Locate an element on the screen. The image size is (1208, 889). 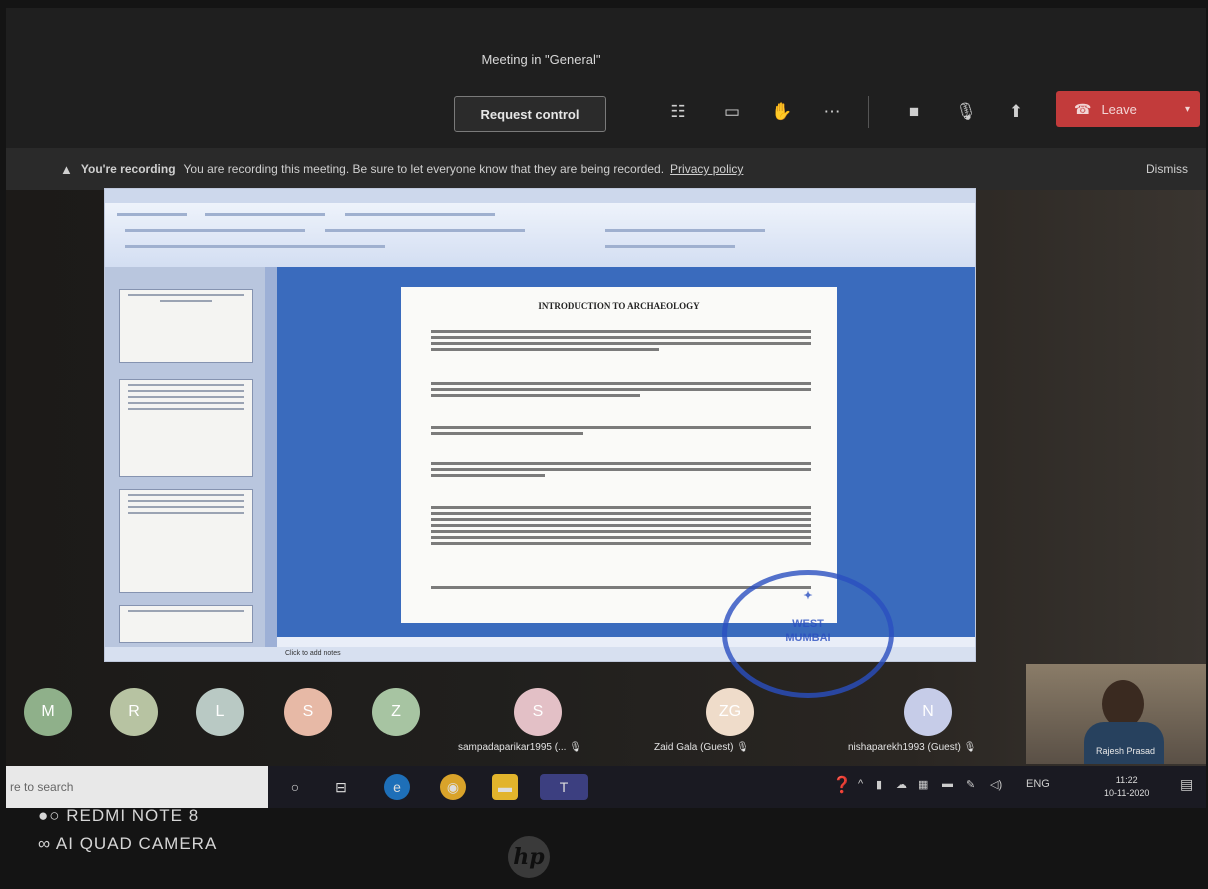
language-indicator: ENG is located at coordinates (1038, 784).